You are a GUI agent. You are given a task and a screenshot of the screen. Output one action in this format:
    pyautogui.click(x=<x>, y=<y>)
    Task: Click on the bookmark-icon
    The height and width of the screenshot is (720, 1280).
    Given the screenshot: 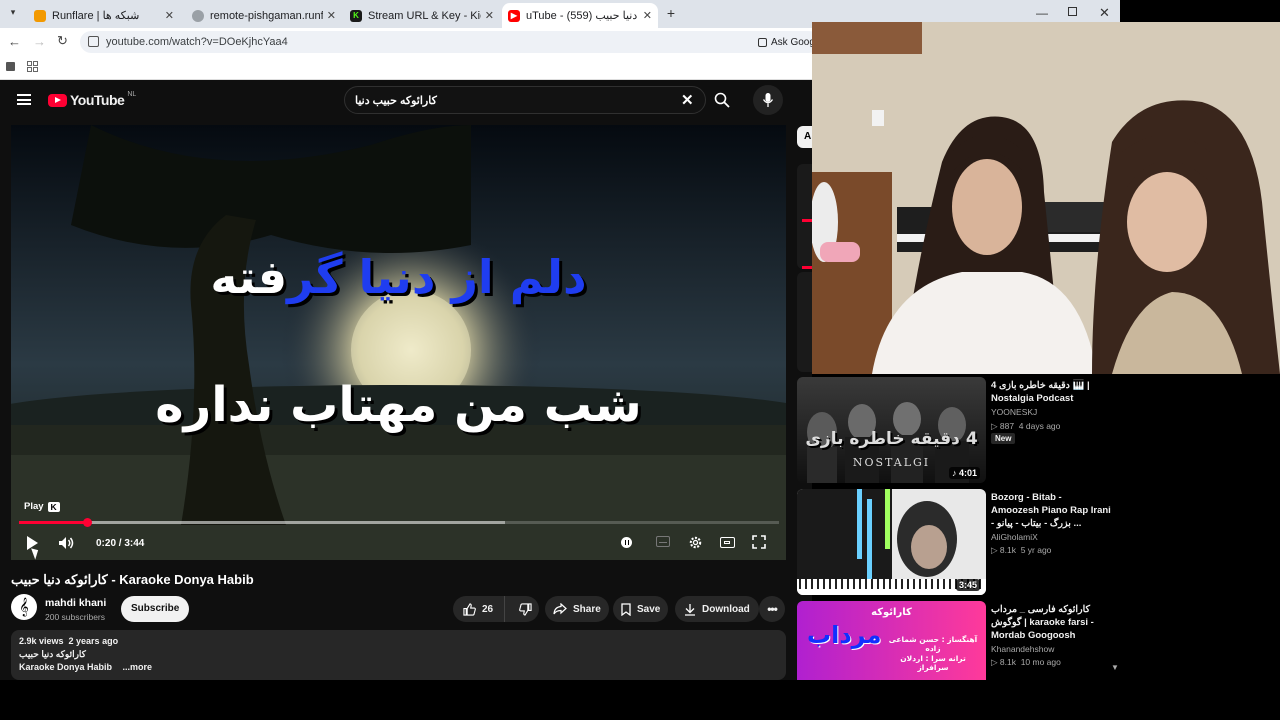 What is the action you would take?
    pyautogui.click(x=626, y=609)
    